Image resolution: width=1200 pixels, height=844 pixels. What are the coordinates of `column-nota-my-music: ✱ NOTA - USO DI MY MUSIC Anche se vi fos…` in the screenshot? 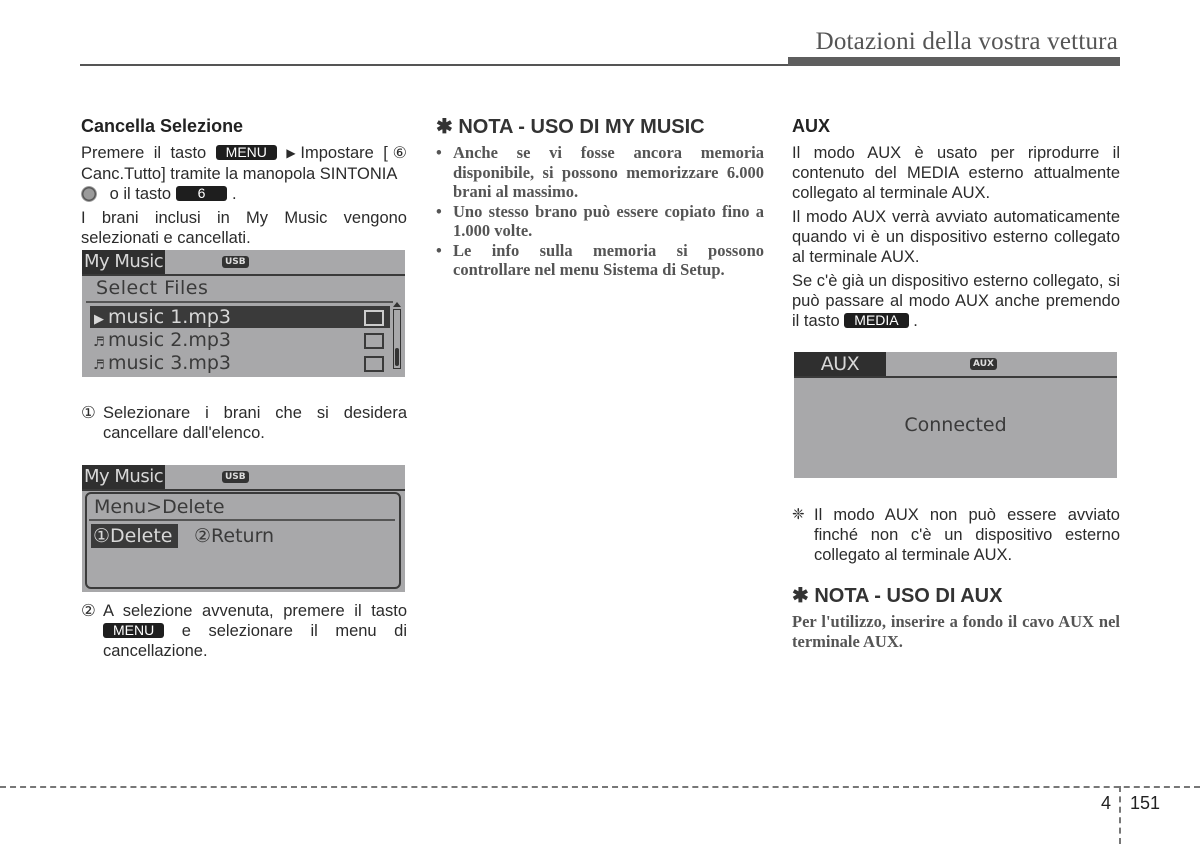 It's located at (600, 197).